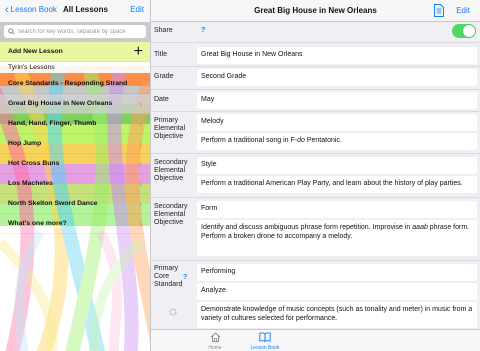  What do you see at coordinates (52, 123) in the screenshot?
I see `list-item-label: Hand, Hand, Finger, Thumb` at bounding box center [52, 123].